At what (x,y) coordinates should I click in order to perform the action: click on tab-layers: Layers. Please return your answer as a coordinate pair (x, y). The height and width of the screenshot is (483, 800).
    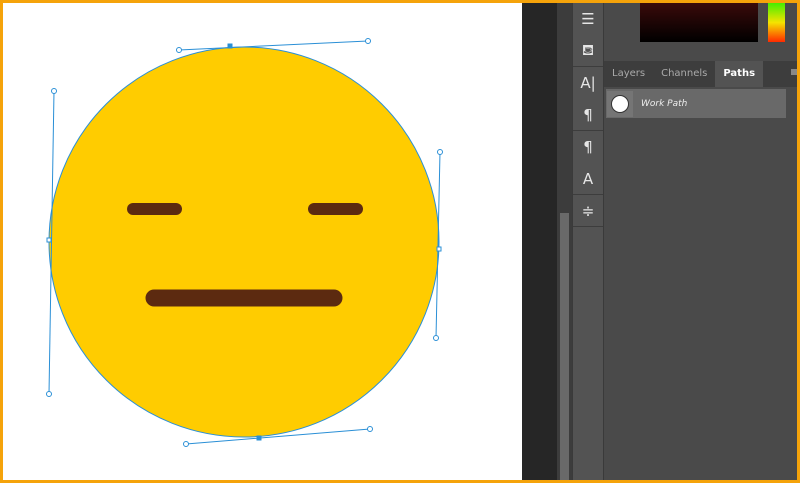
    Looking at the image, I should click on (628, 74).